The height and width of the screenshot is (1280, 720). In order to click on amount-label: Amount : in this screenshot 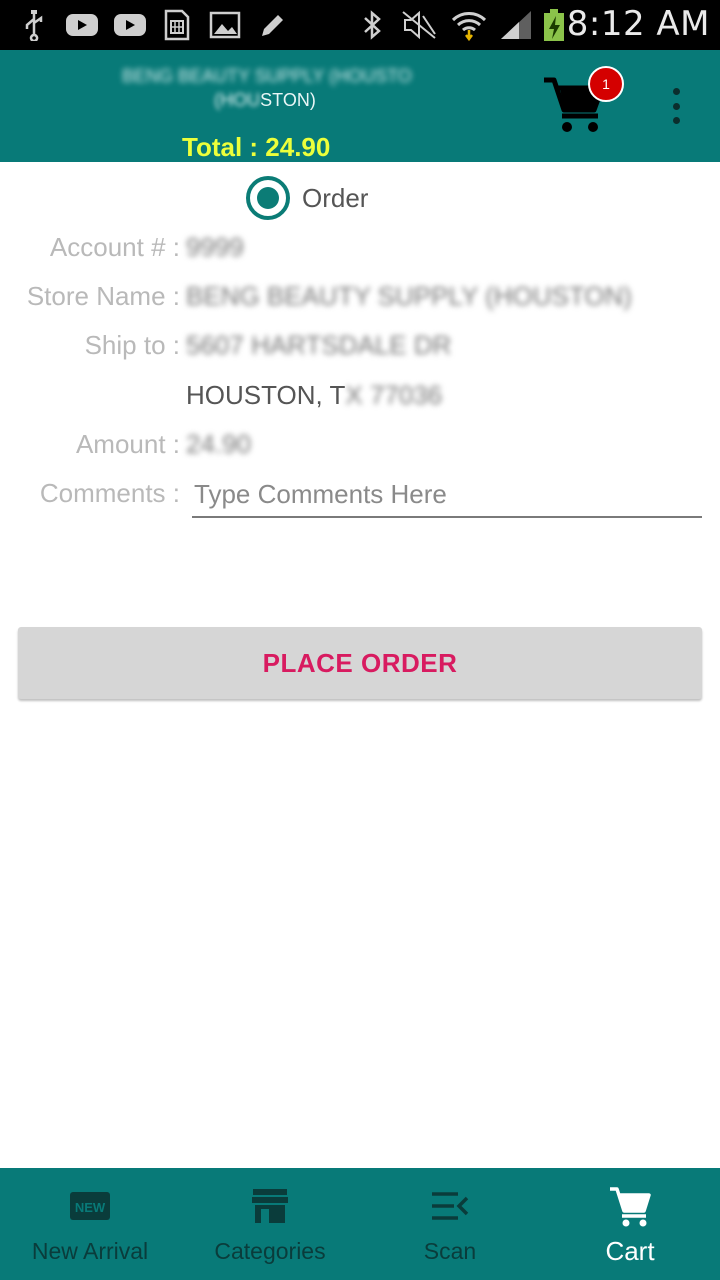, I will do `click(127, 444)`.